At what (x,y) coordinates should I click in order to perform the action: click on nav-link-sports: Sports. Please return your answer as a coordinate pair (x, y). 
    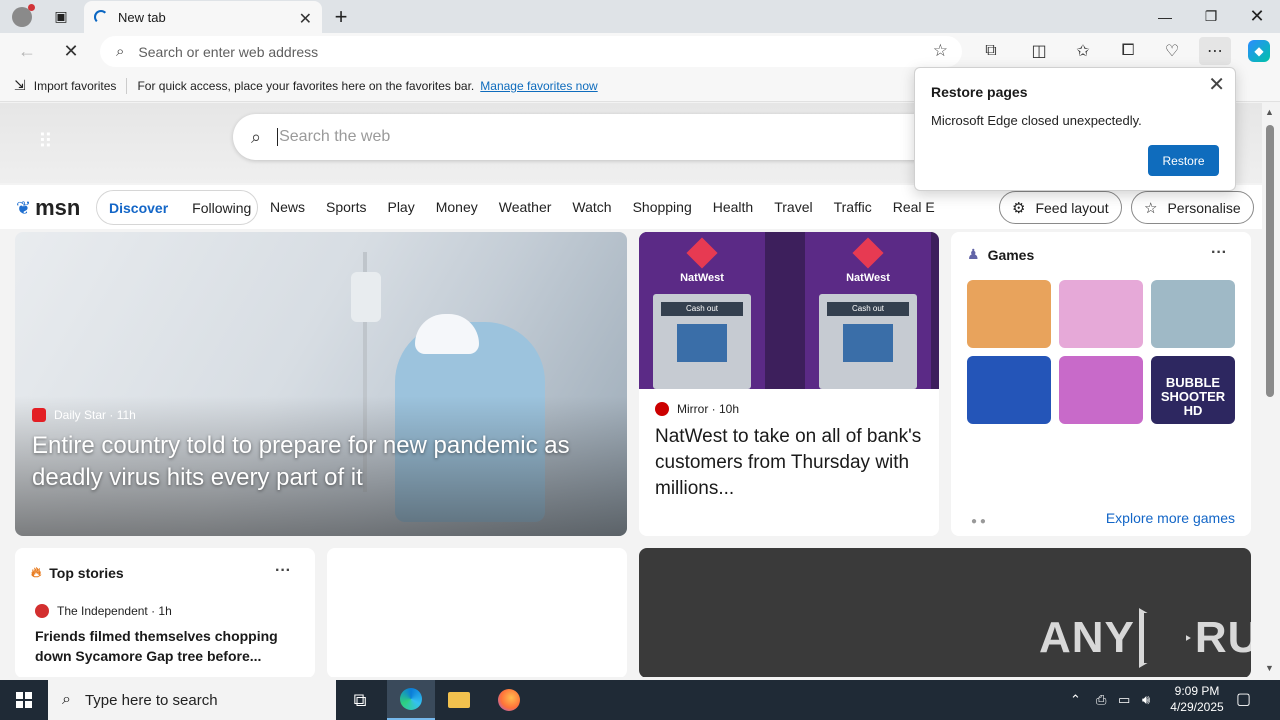
    Looking at the image, I should click on (346, 207).